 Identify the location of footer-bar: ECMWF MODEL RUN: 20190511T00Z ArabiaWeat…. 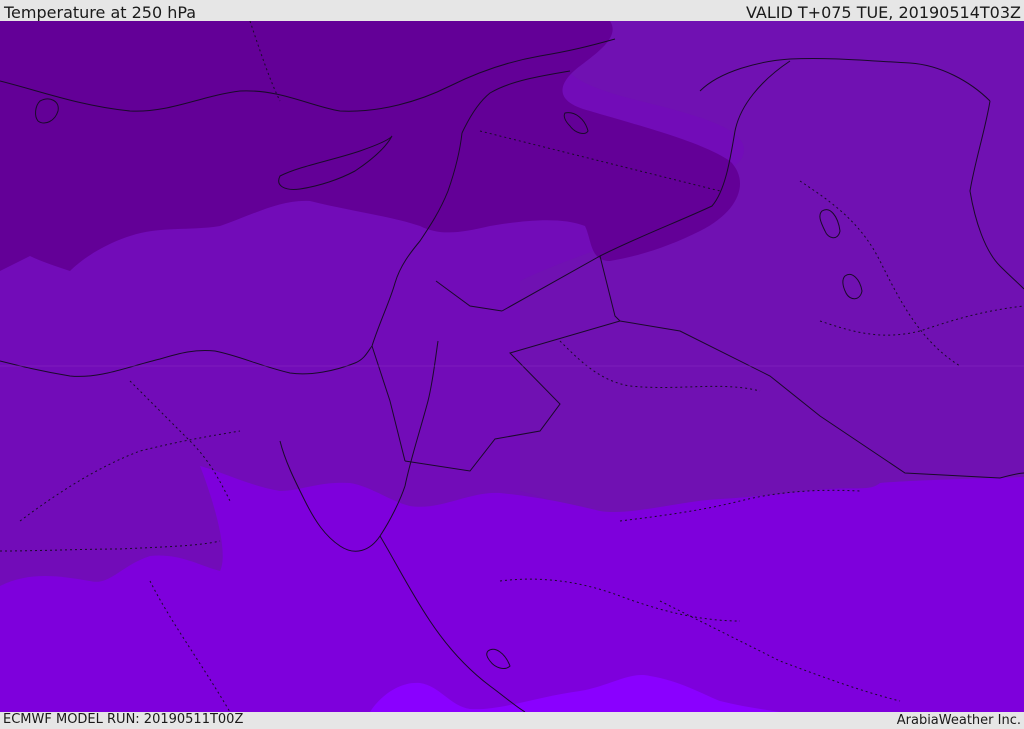
(512, 720).